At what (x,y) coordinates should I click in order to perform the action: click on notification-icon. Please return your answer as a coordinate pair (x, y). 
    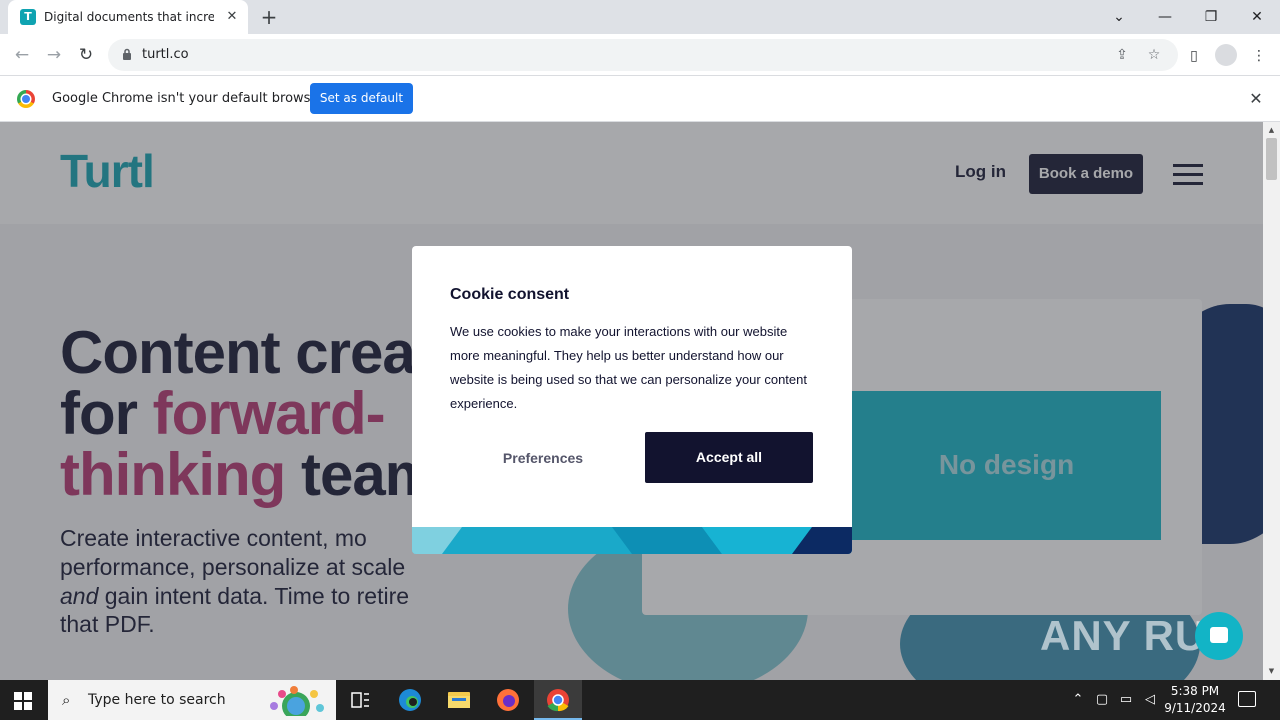
    Looking at the image, I should click on (1247, 699).